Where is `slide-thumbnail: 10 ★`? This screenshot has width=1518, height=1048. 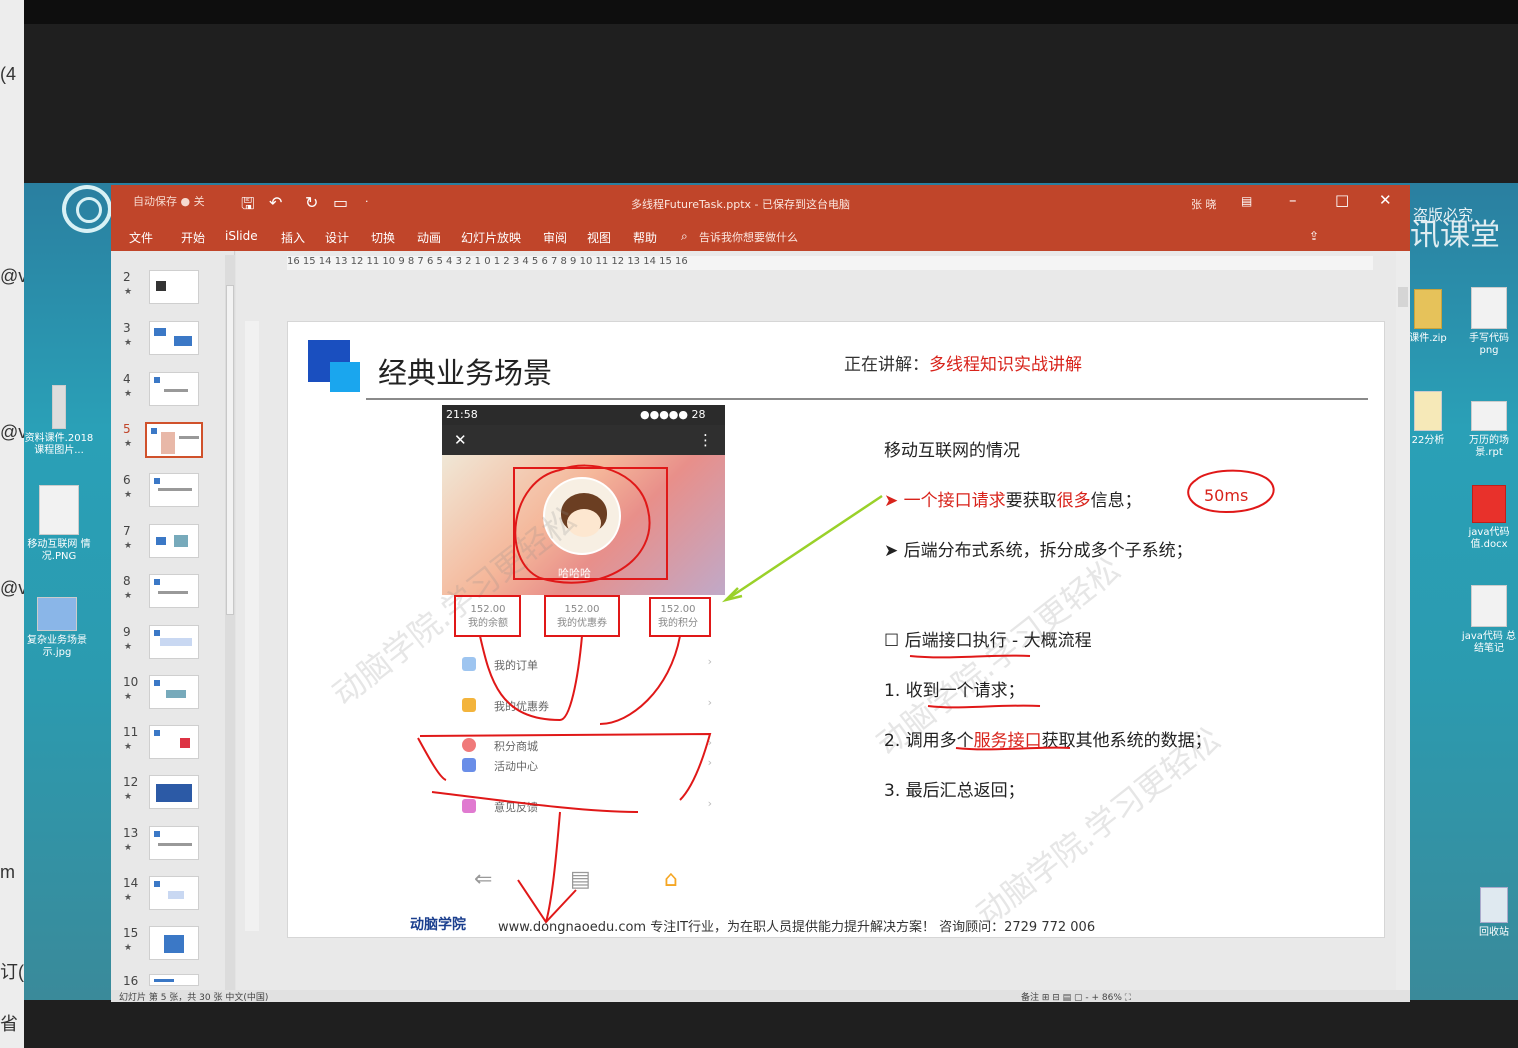 slide-thumbnail: 10 ★ is located at coordinates (169, 695).